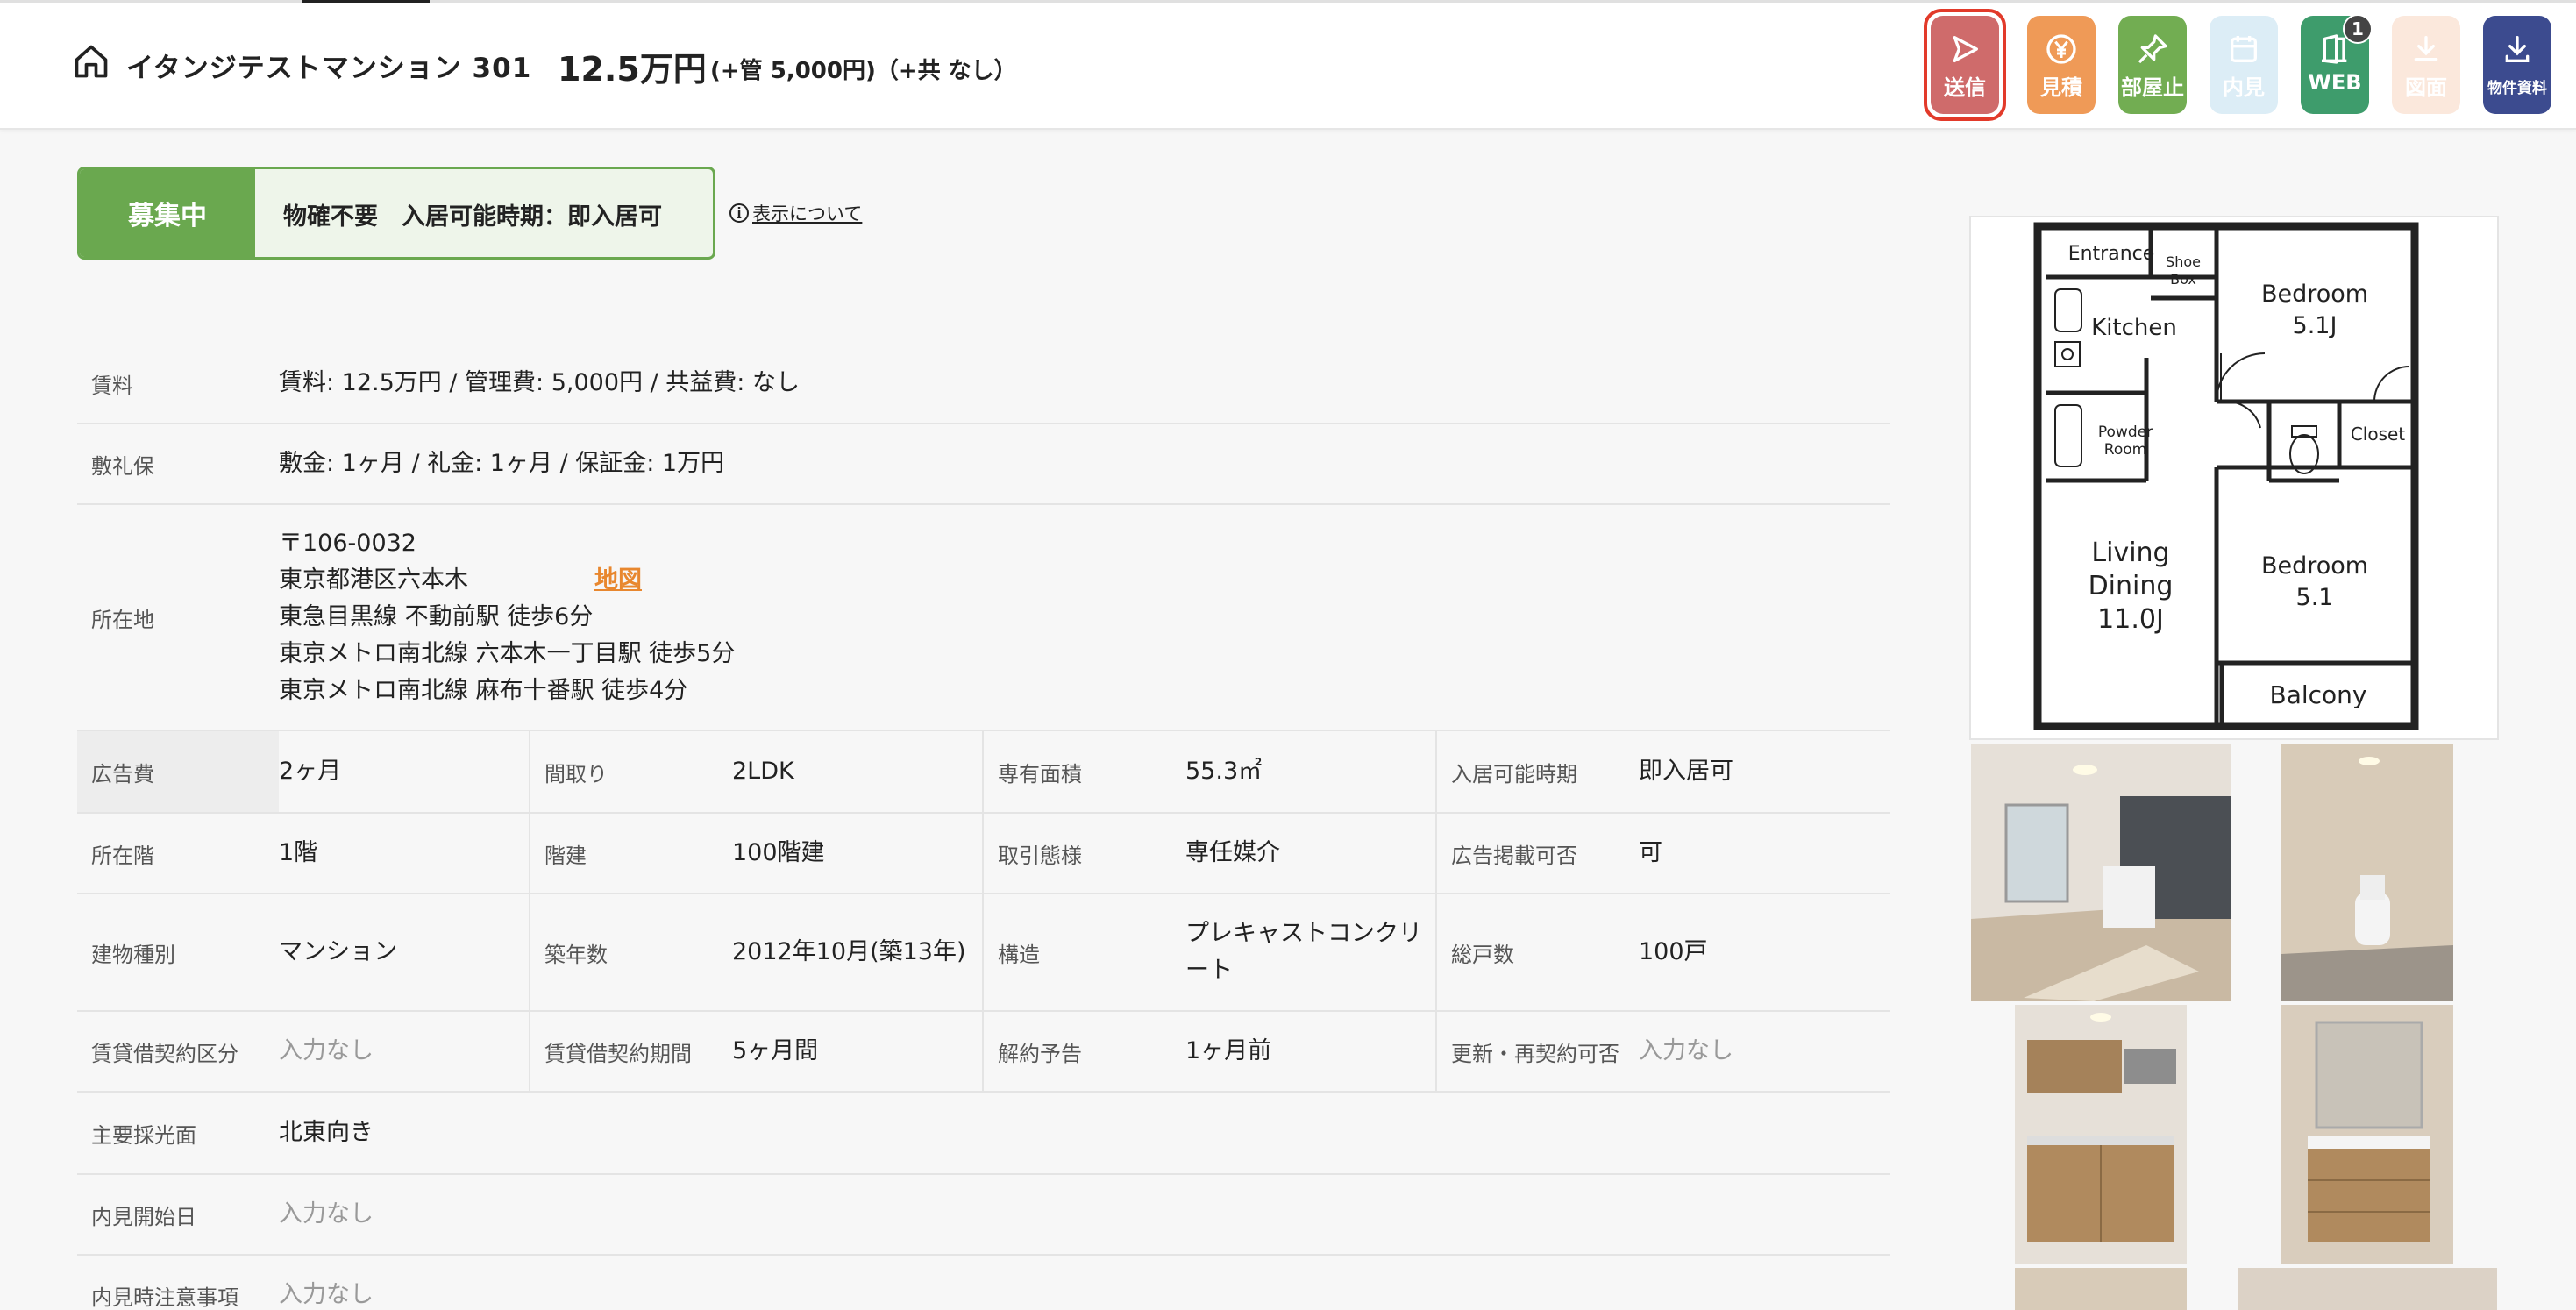 This screenshot has height=1310, width=2576. What do you see at coordinates (1232, 852) in the screenshot?
I see `cell-value: 専任媒介` at bounding box center [1232, 852].